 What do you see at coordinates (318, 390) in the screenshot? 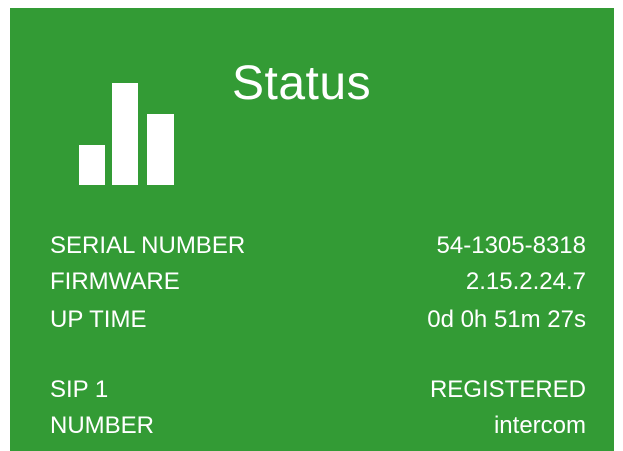
I see `info-row-sip-1: SIP 1 REGISTERED` at bounding box center [318, 390].